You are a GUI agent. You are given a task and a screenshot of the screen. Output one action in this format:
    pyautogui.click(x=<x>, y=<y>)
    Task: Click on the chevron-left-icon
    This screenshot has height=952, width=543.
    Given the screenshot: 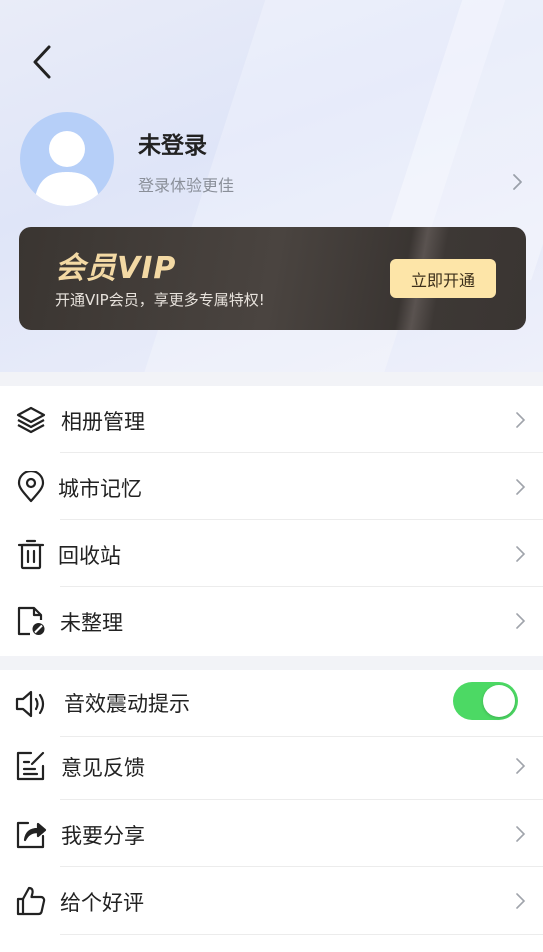 What is the action you would take?
    pyautogui.click(x=42, y=62)
    